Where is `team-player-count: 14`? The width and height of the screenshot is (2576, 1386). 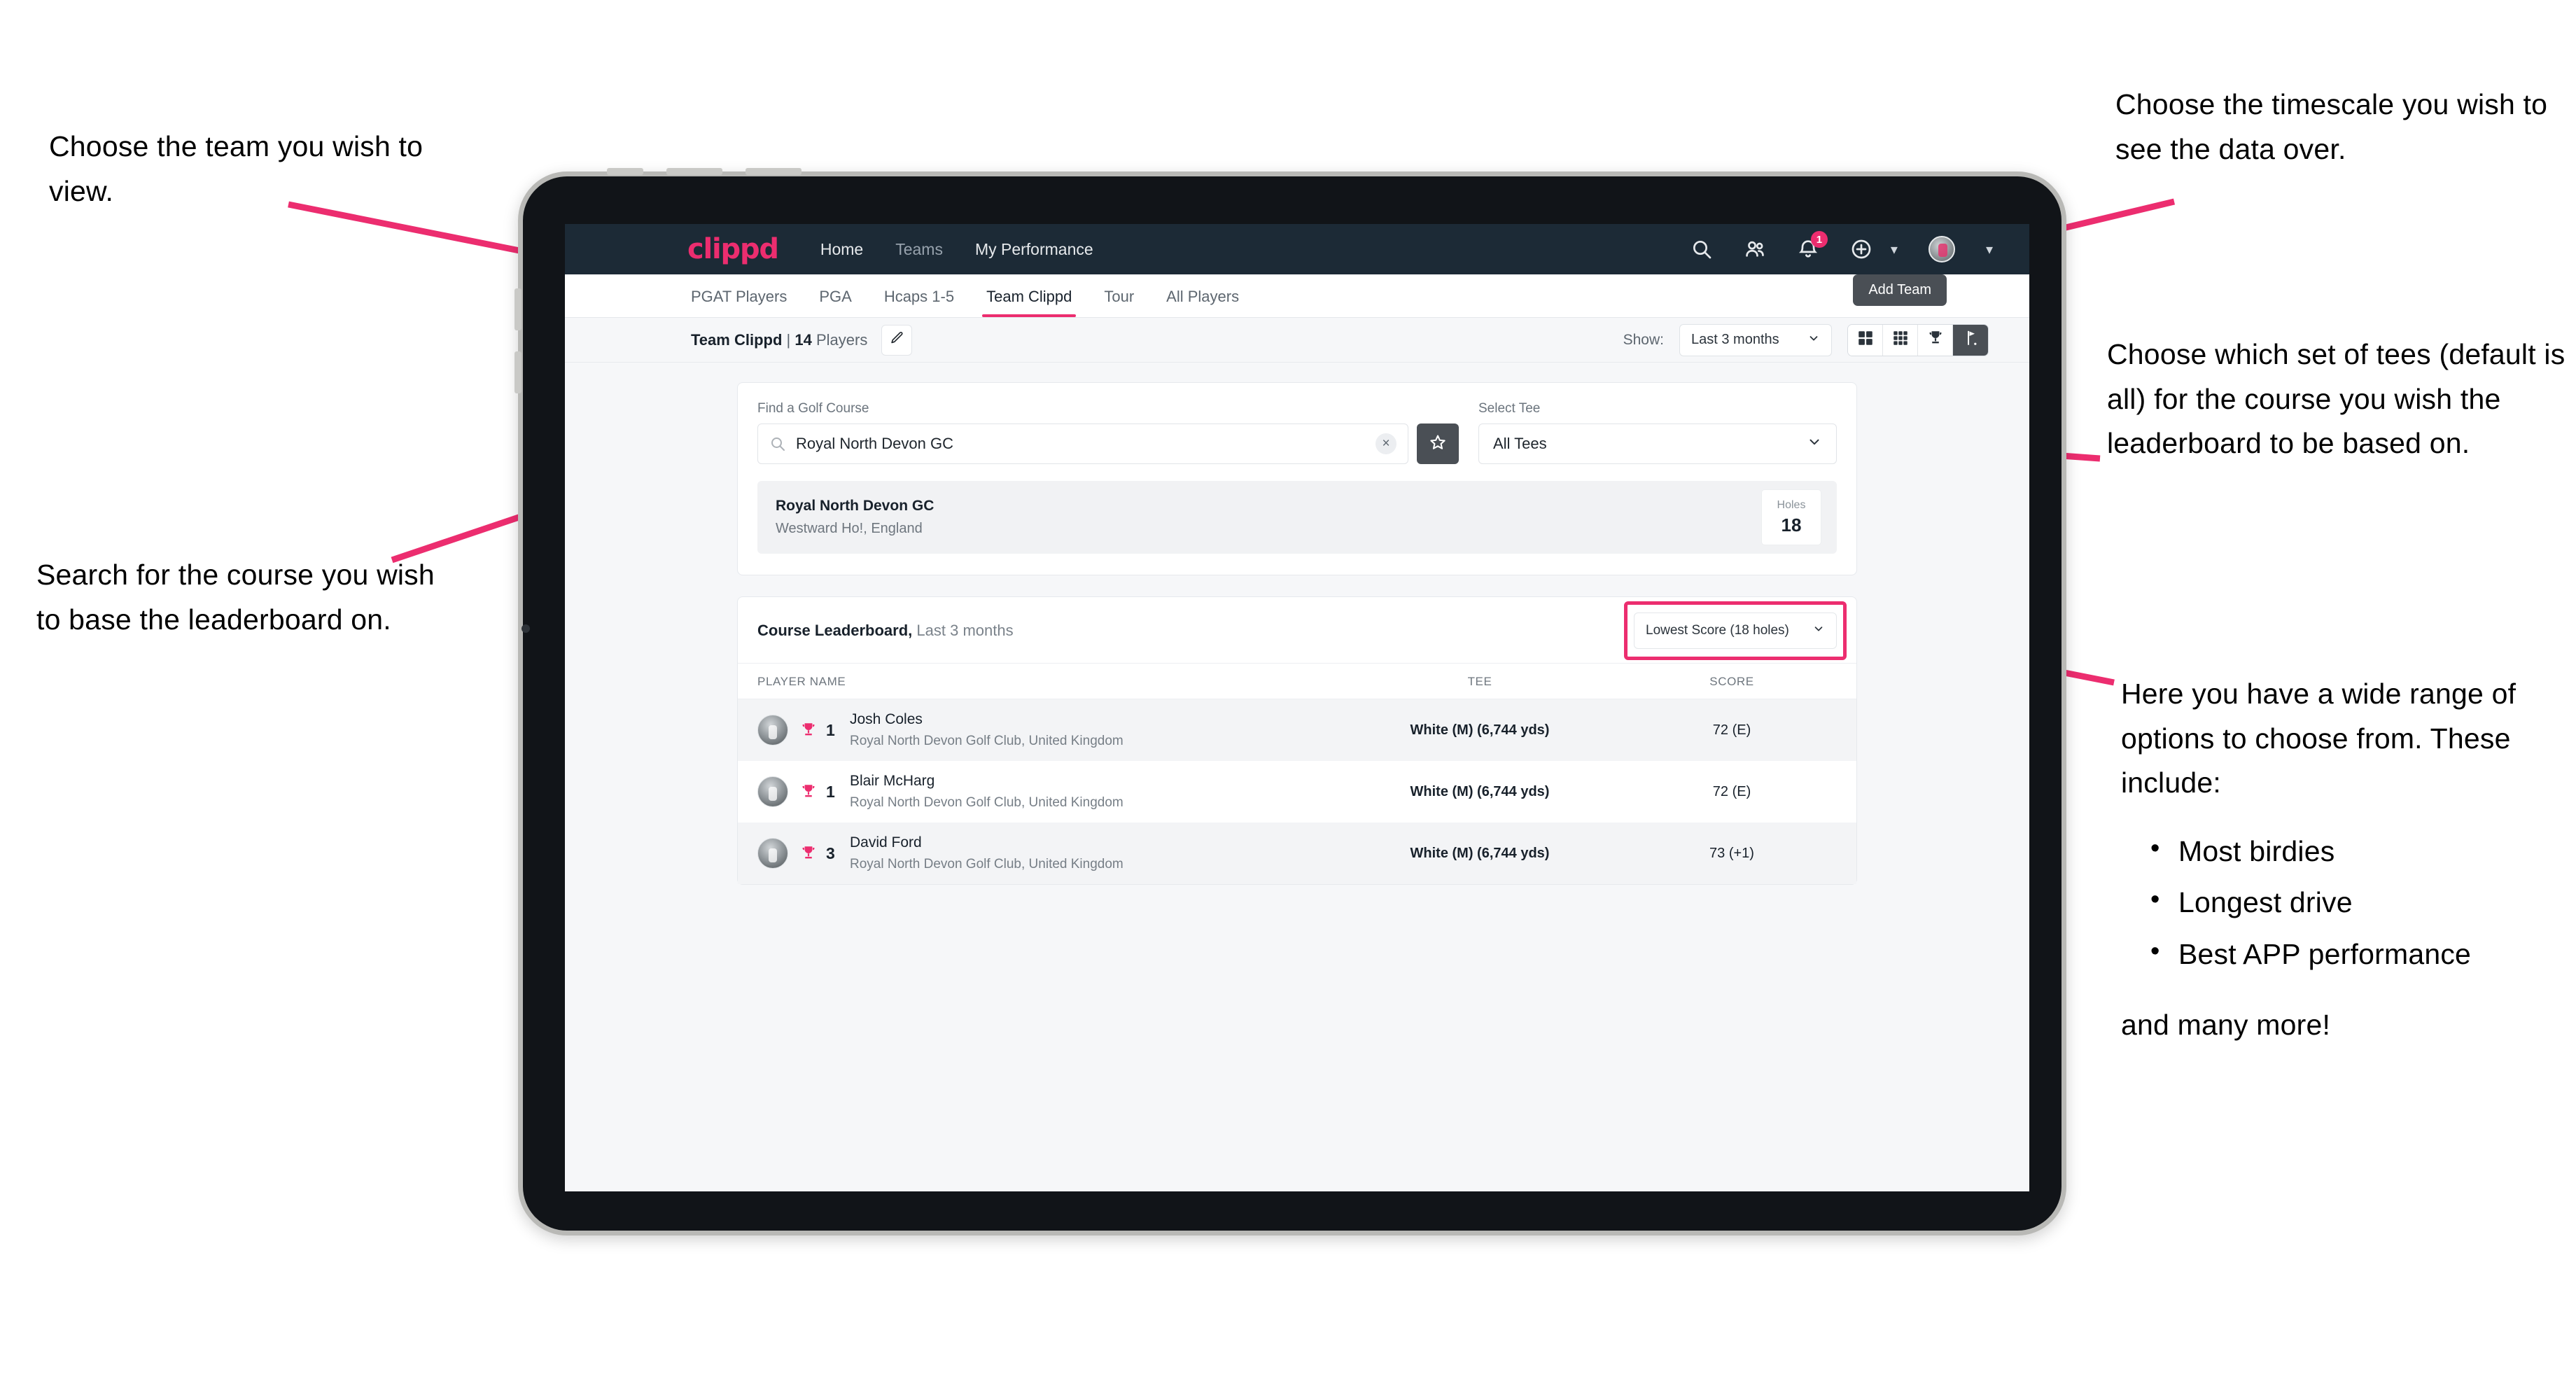 team-player-count: 14 is located at coordinates (803, 339).